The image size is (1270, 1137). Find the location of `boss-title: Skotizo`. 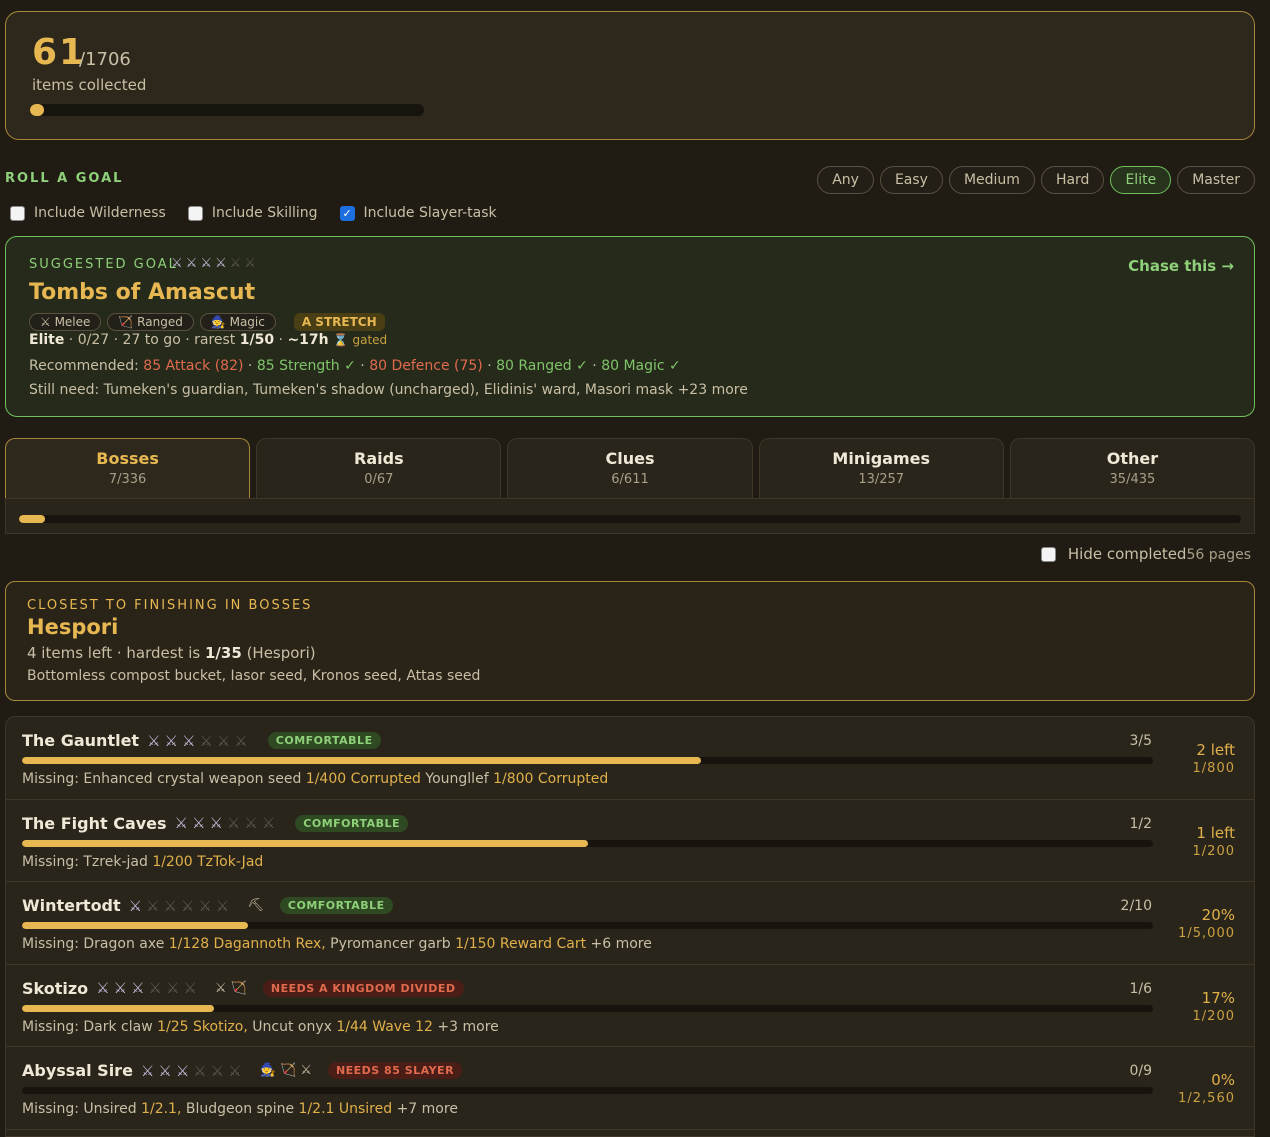

boss-title: Skotizo is located at coordinates (55, 988).